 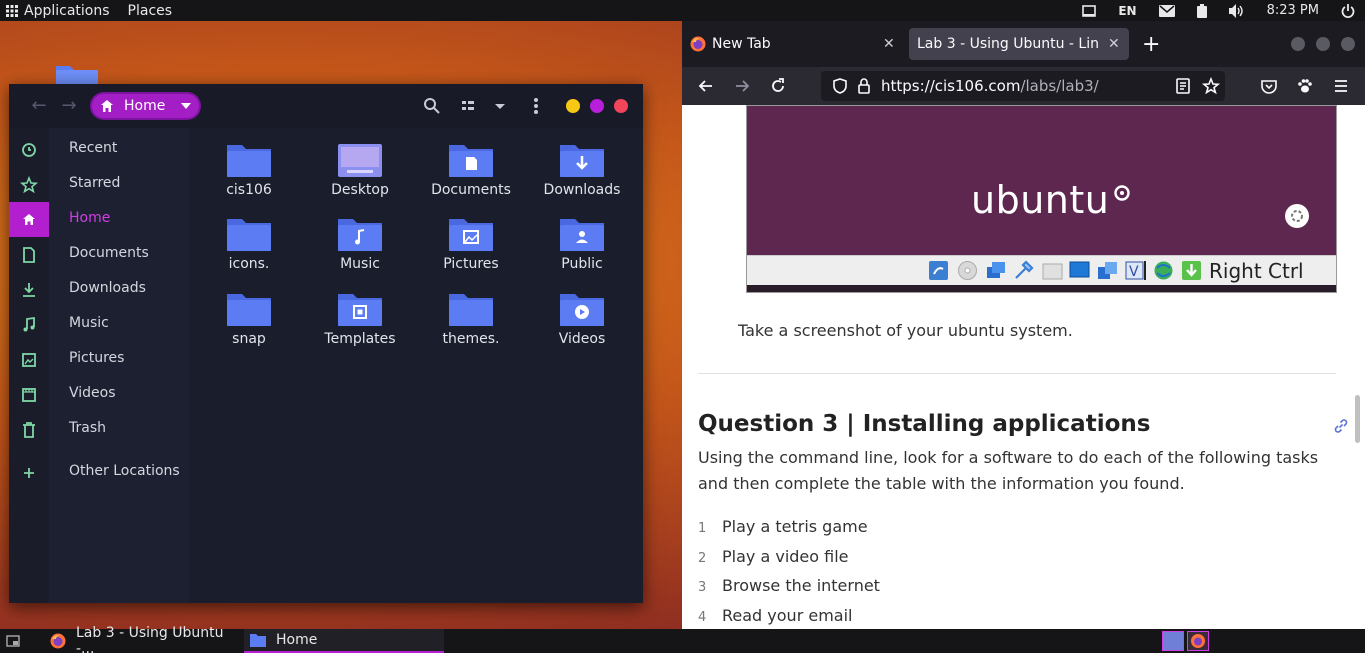 What do you see at coordinates (536, 106) in the screenshot?
I see `menu-kebab-icon` at bounding box center [536, 106].